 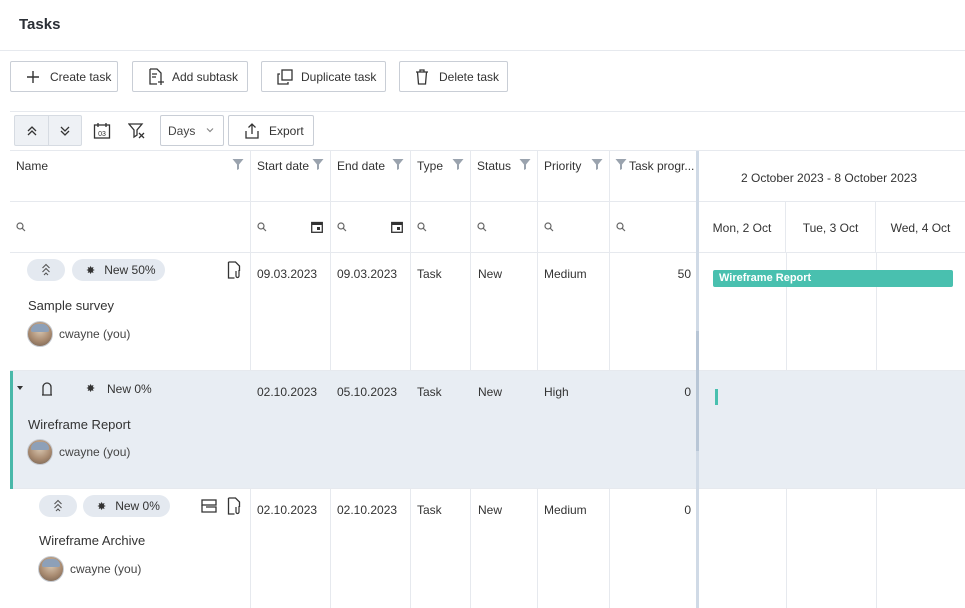 What do you see at coordinates (92, 540) in the screenshot?
I see `task-name: Wireframe Archive` at bounding box center [92, 540].